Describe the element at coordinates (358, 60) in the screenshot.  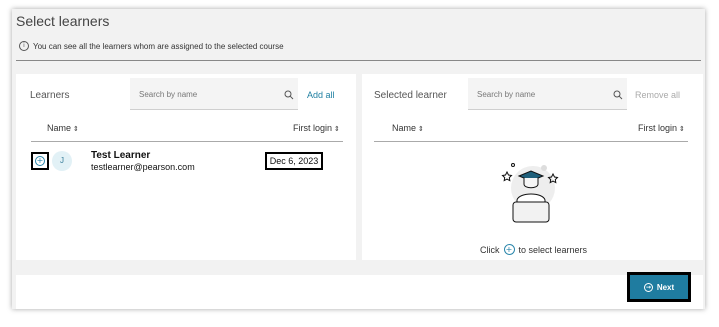
I see `header-divider` at that location.